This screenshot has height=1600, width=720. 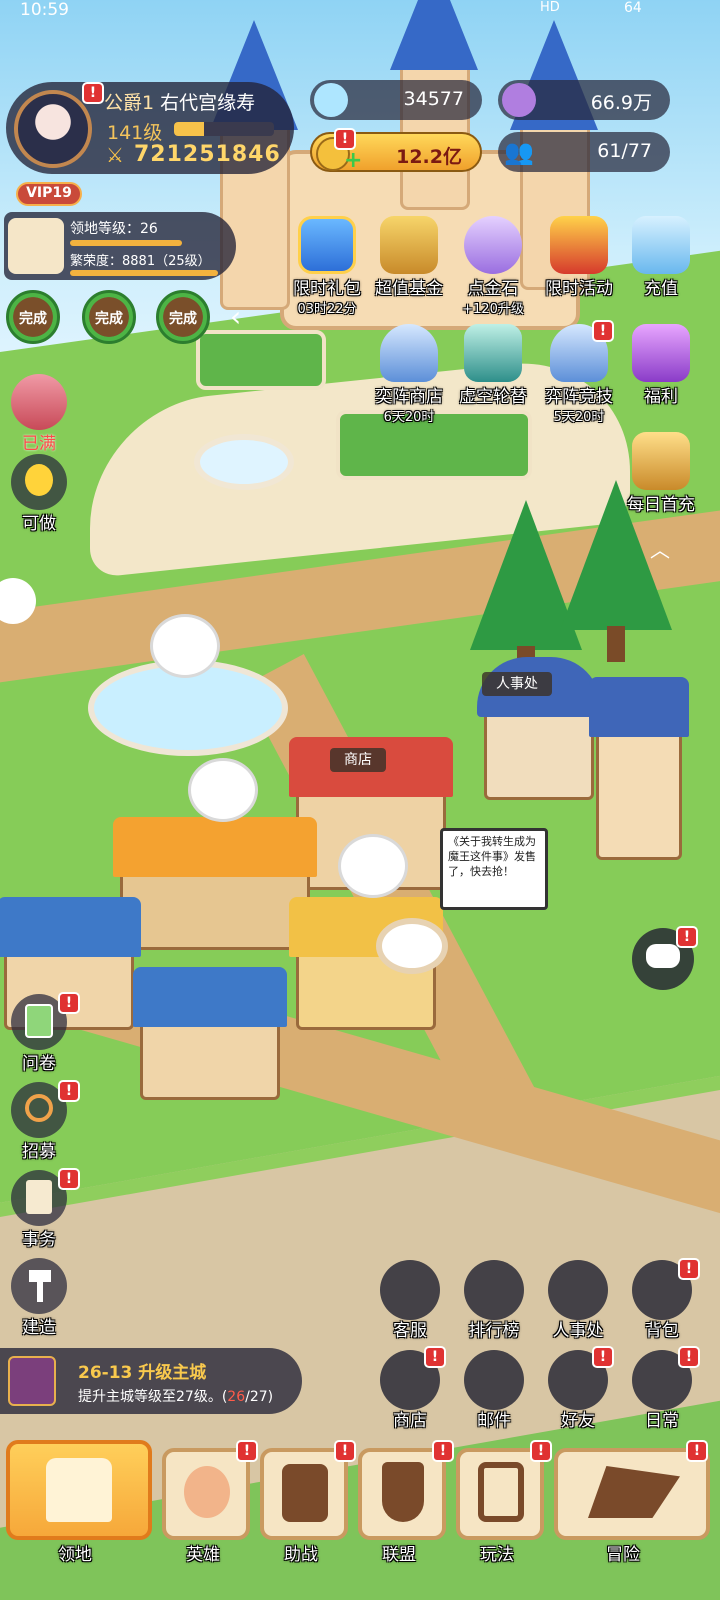 I want to click on prize-box-icon, so click(x=579, y=245).